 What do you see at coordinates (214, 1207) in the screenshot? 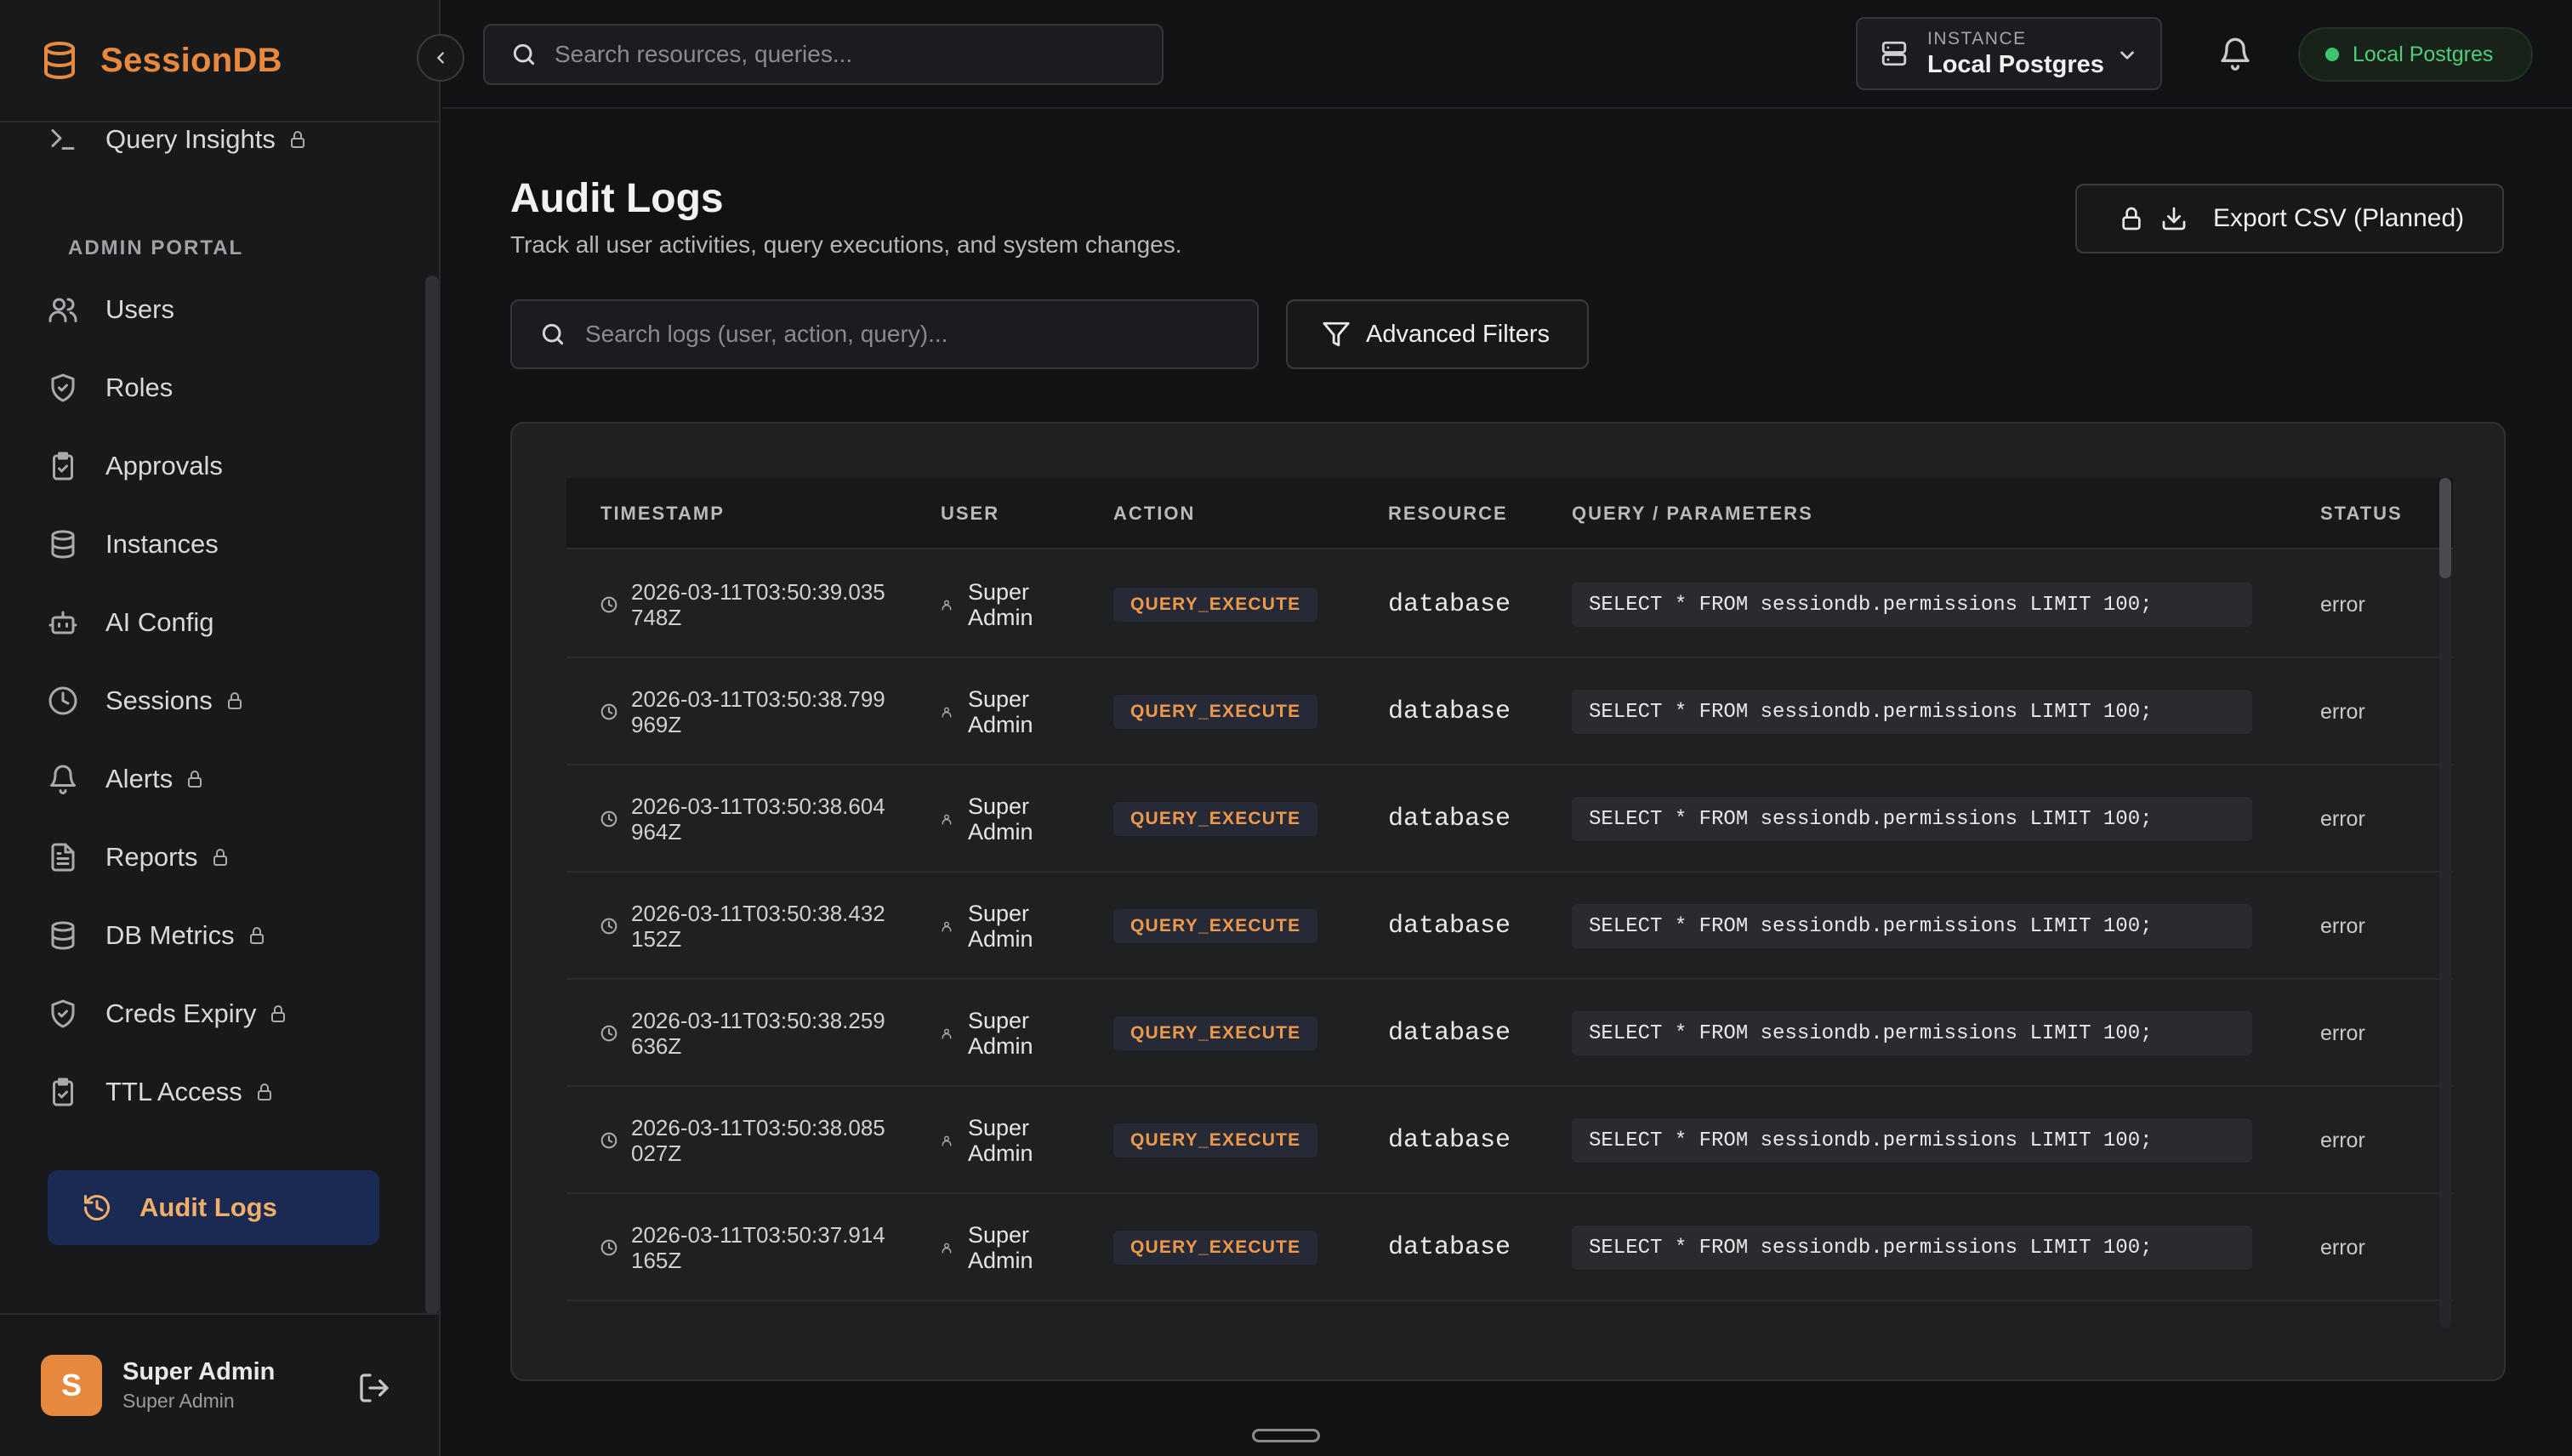
I see `sidebar-item-audit-logs: Audit Logs` at bounding box center [214, 1207].